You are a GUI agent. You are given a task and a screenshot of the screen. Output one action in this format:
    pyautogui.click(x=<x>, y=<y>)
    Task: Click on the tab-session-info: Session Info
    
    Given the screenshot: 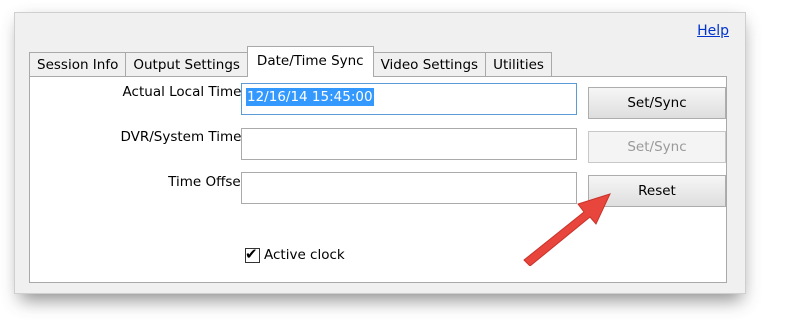 What is the action you would take?
    pyautogui.click(x=78, y=64)
    